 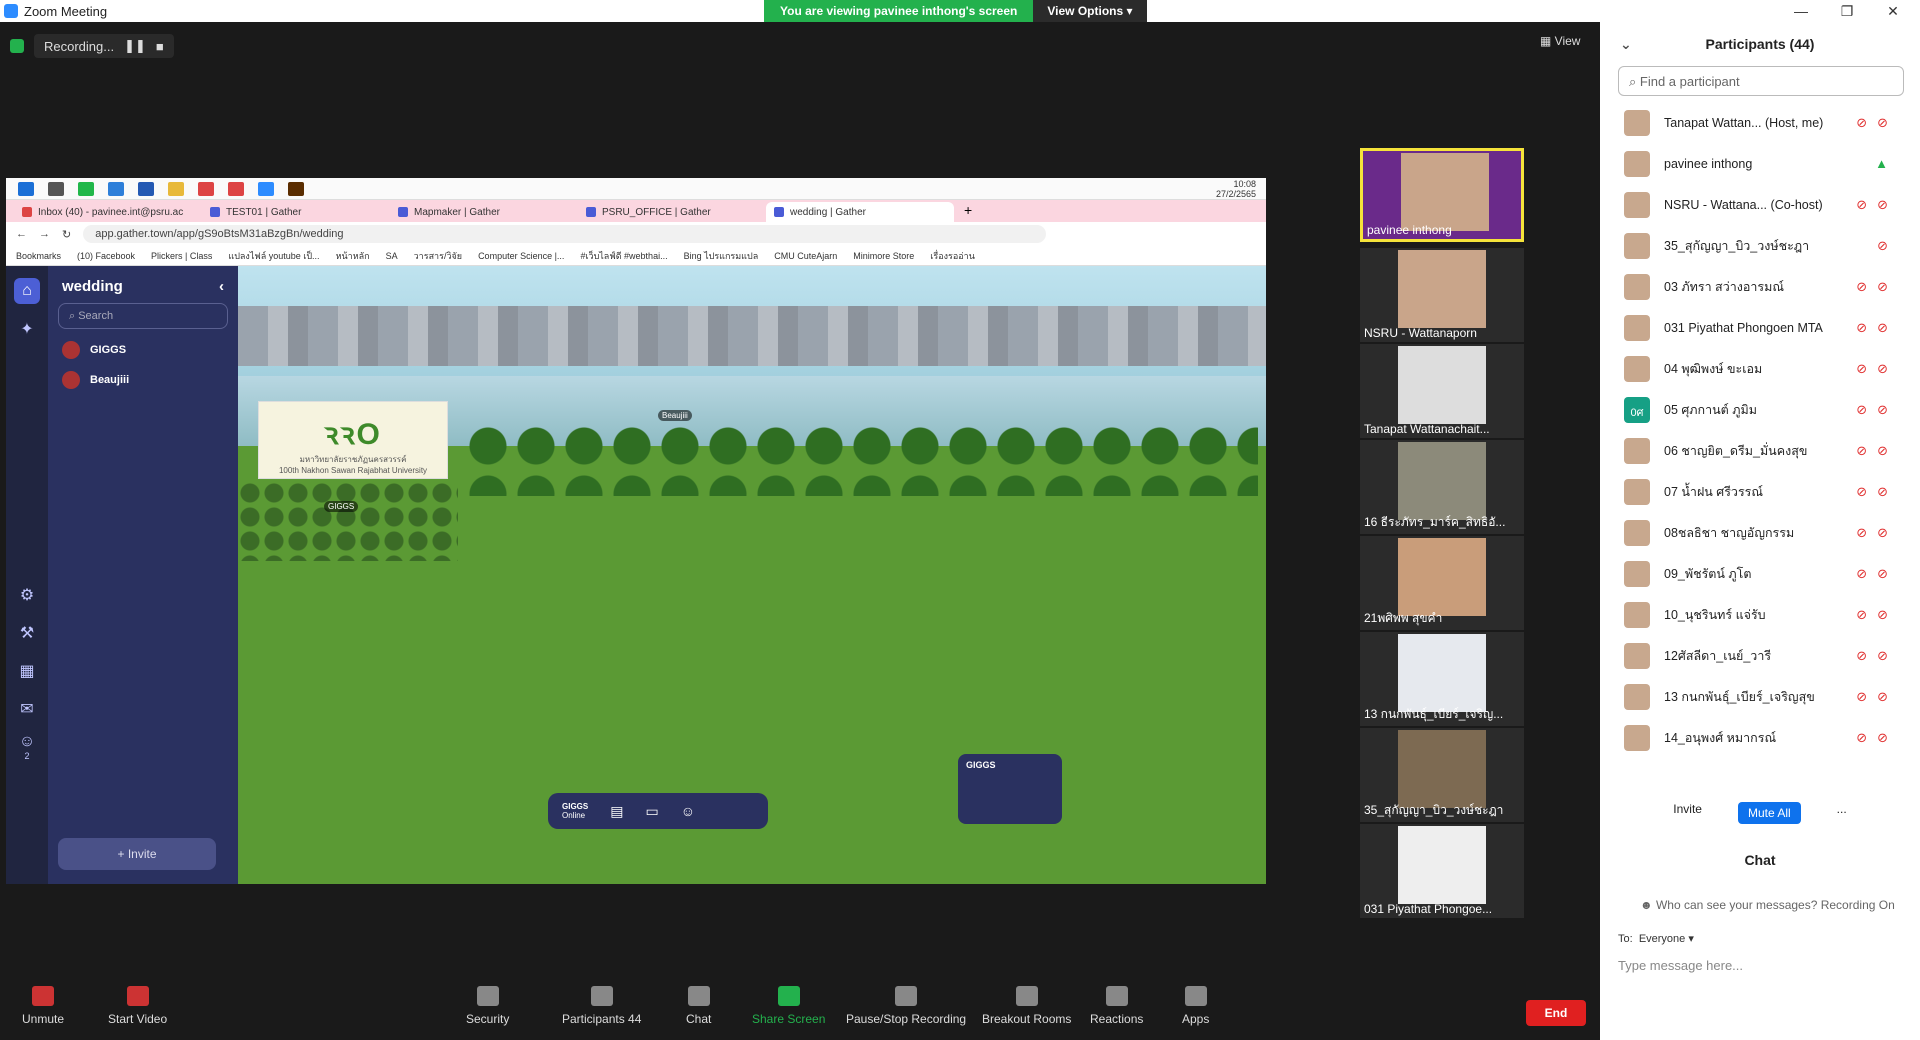 What do you see at coordinates (1442, 775) in the screenshot?
I see `video-thumb: 35_สุกัญญา_บิว_วงษ์ชะฎา` at bounding box center [1442, 775].